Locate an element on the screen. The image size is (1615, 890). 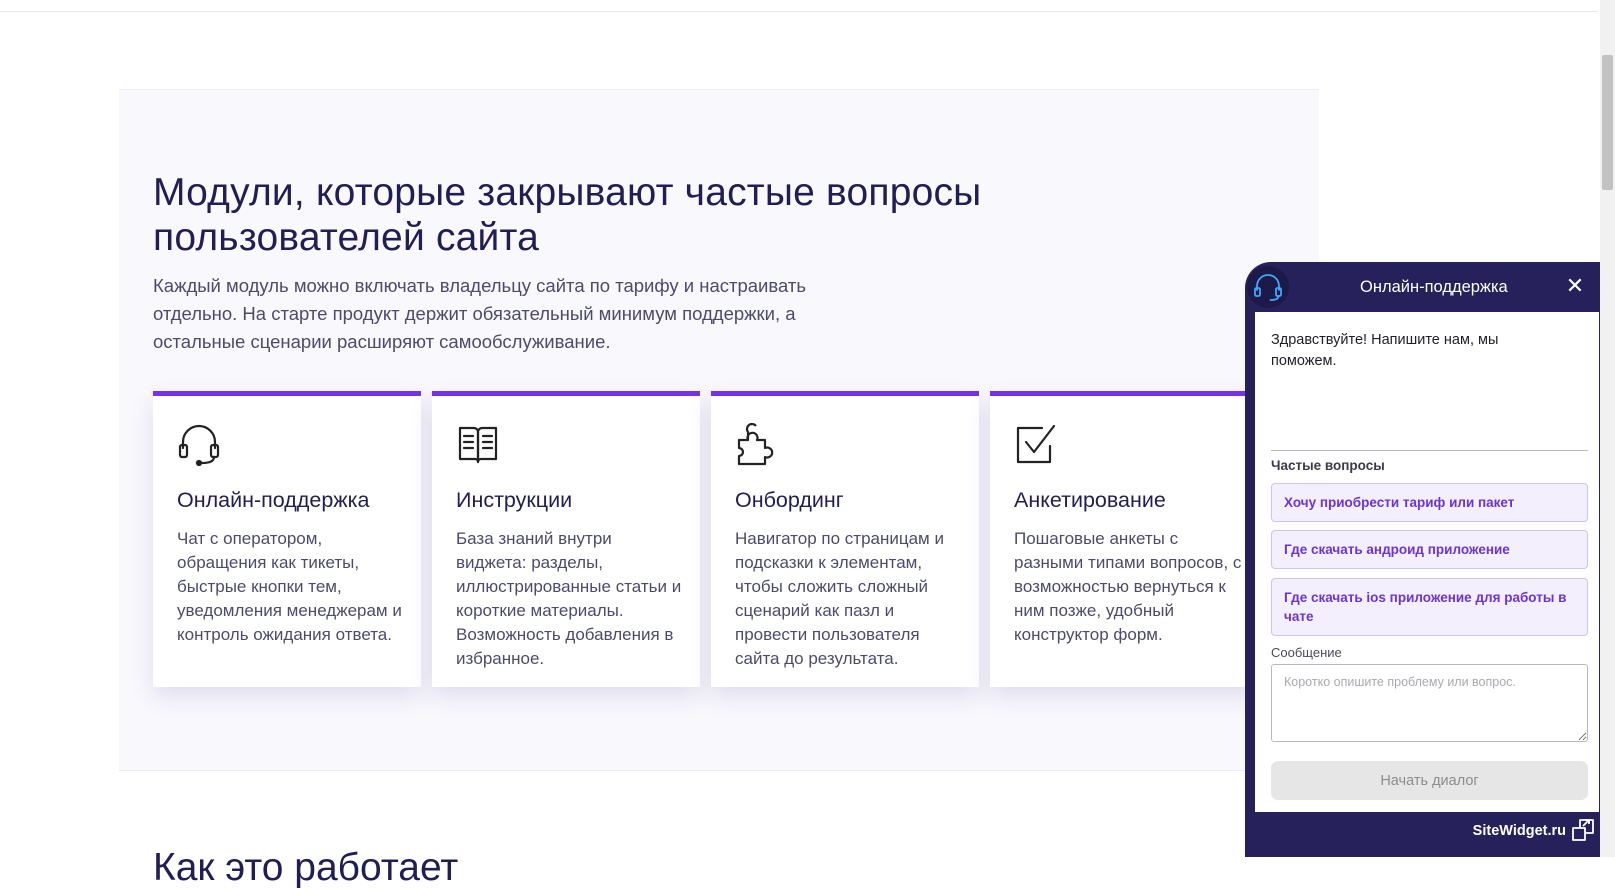
card-title: Инструкции is located at coordinates (514, 500).